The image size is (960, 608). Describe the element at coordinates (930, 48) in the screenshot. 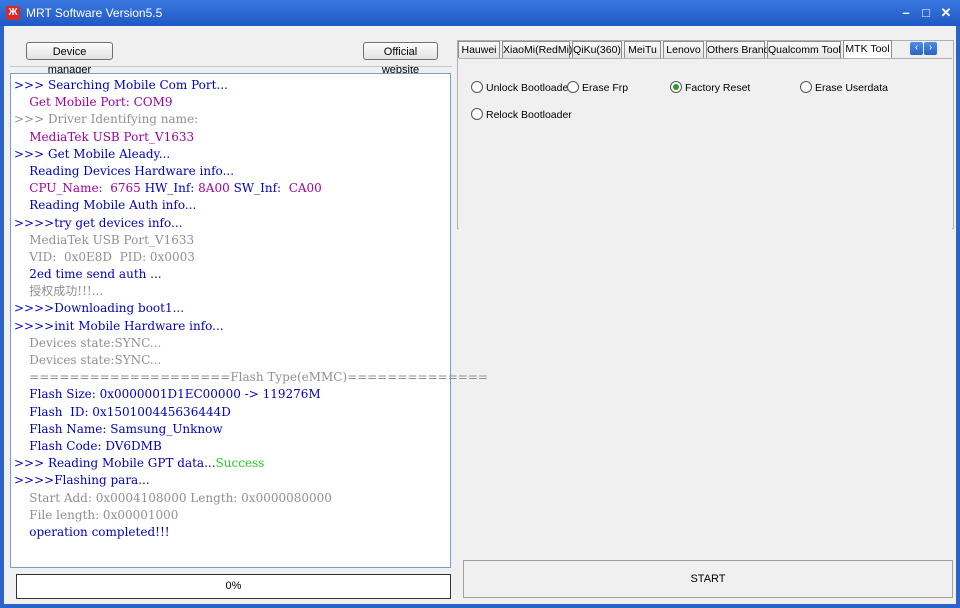

I see `tab-scroll-right-icon: ›` at that location.